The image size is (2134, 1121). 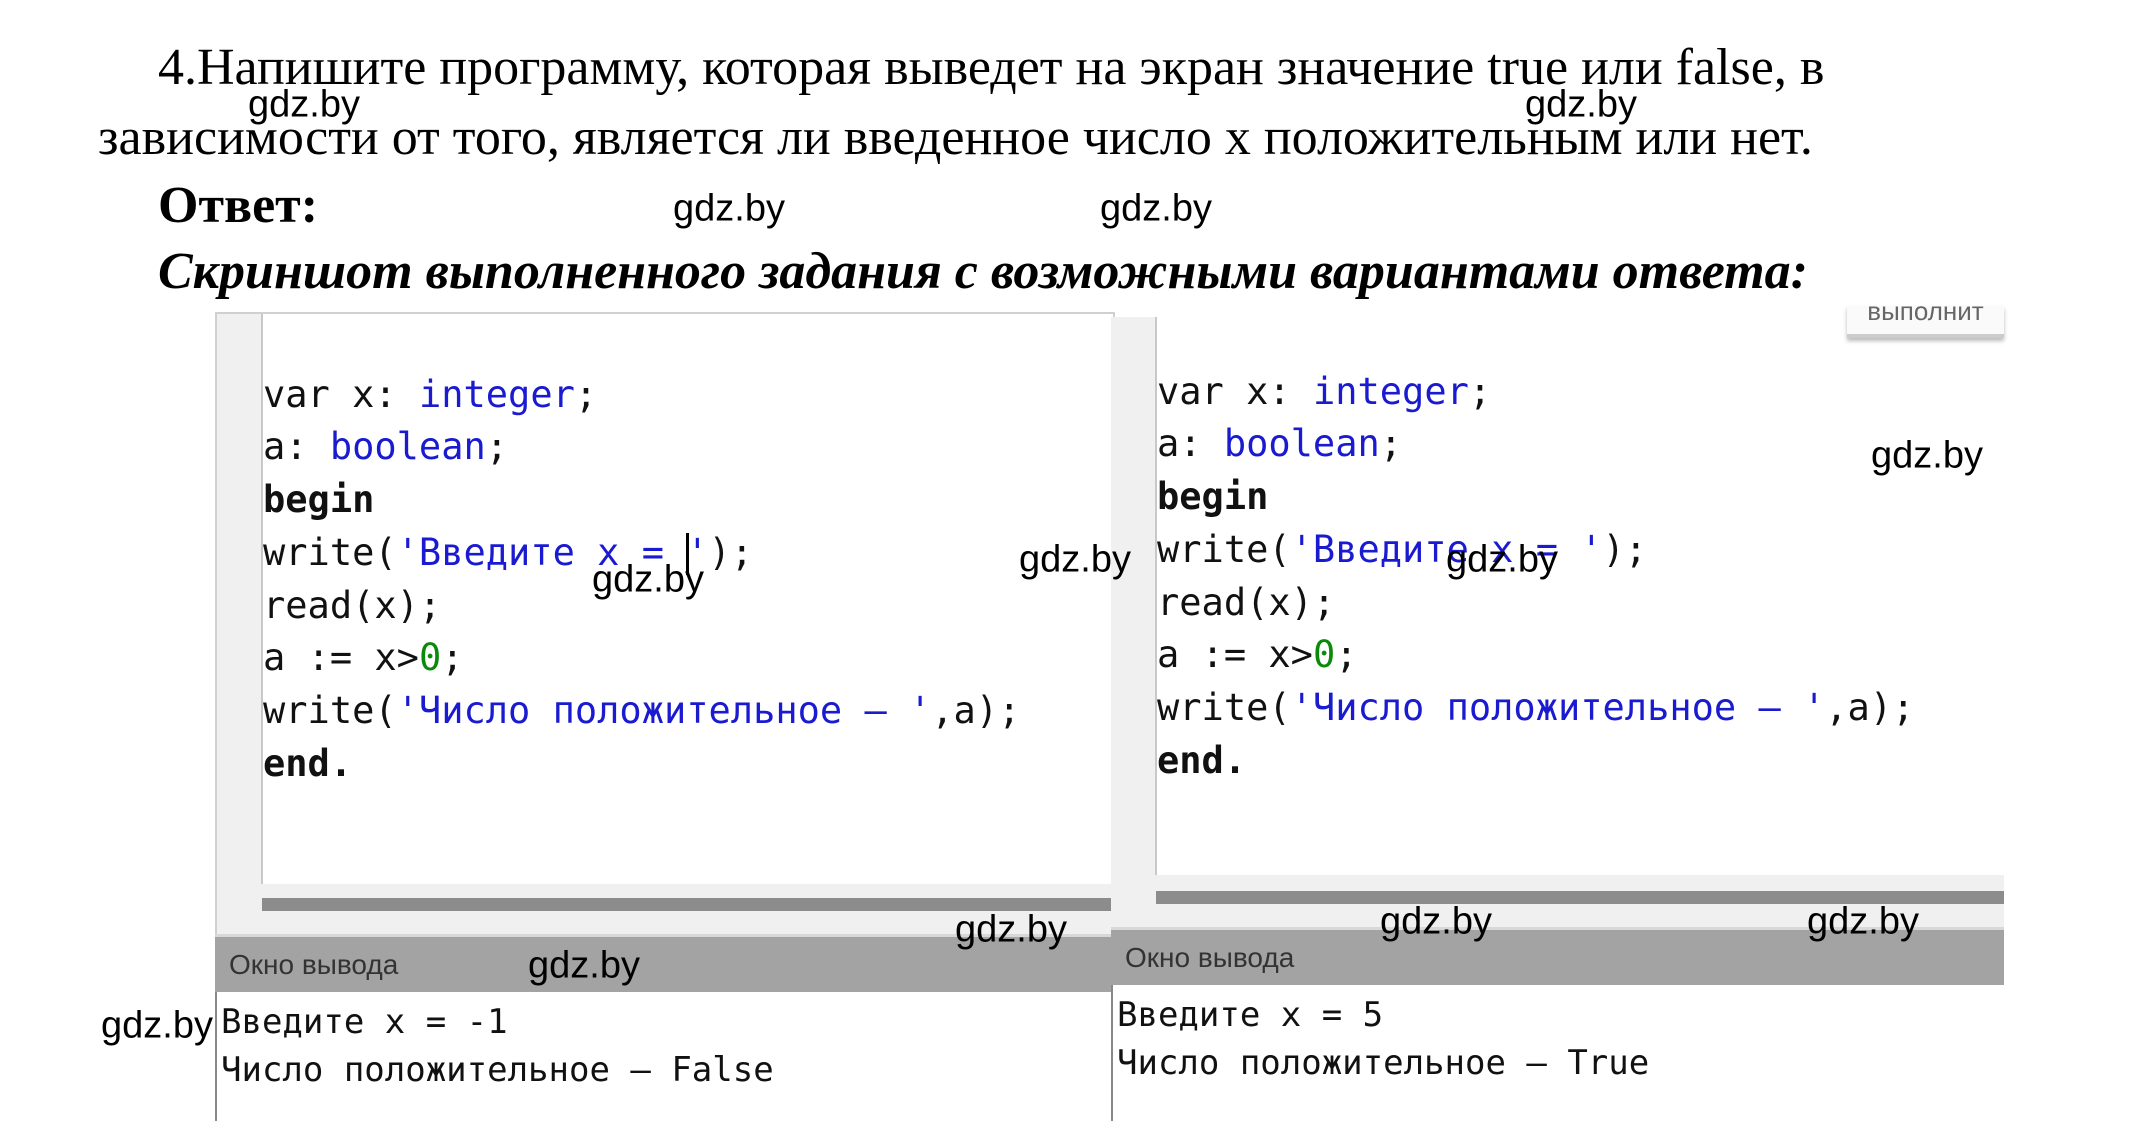 I want to click on run-button: выполнит, so click(x=1925, y=322).